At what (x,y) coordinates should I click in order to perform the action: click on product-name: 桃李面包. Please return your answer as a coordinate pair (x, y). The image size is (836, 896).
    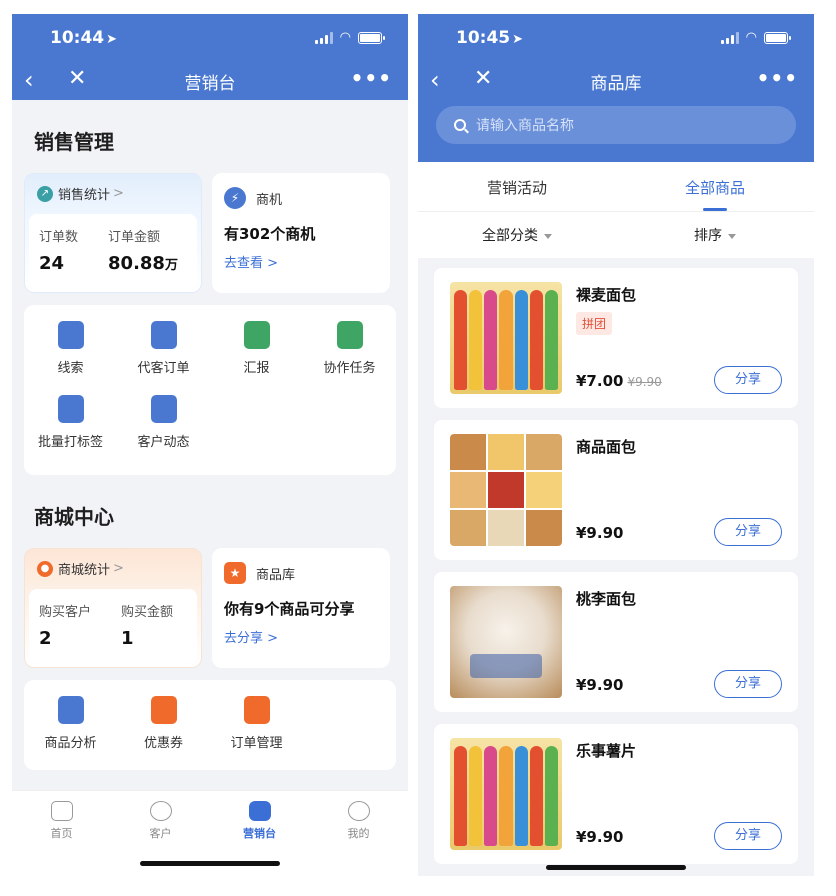
    Looking at the image, I should click on (606, 599).